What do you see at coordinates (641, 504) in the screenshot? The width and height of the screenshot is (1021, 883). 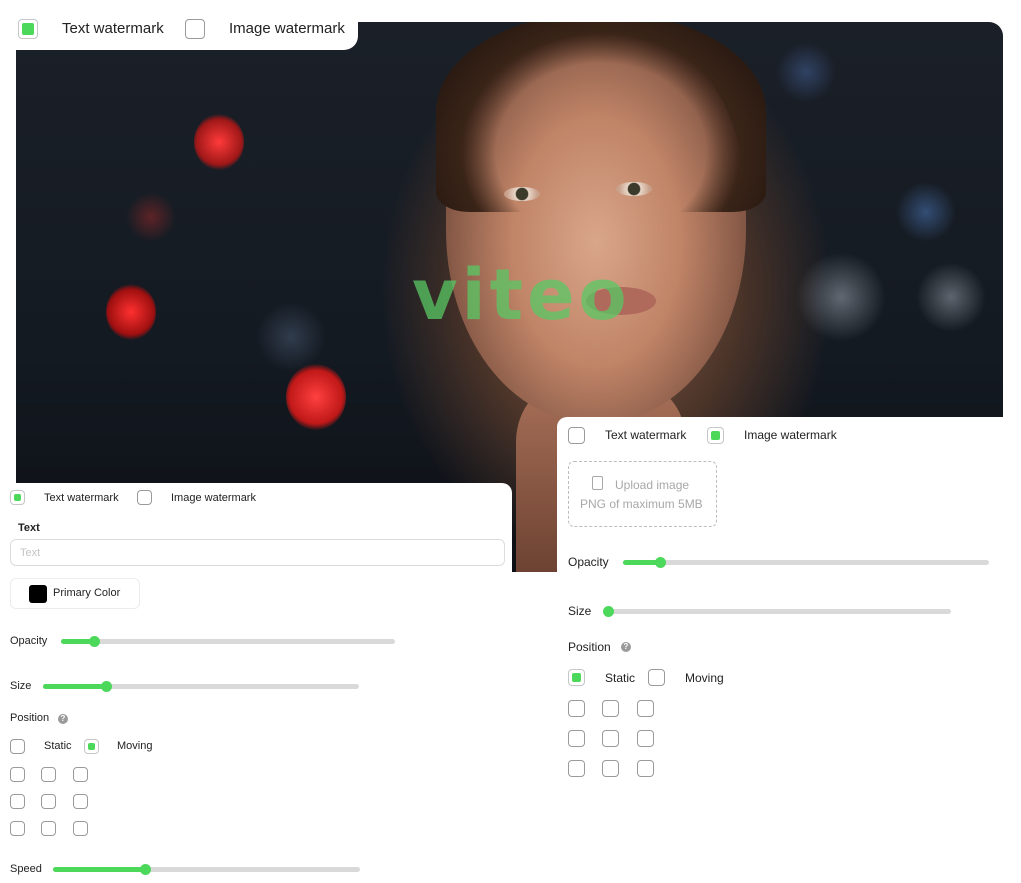 I see `upload-subtitle: PNG of maximum 5MB` at bounding box center [641, 504].